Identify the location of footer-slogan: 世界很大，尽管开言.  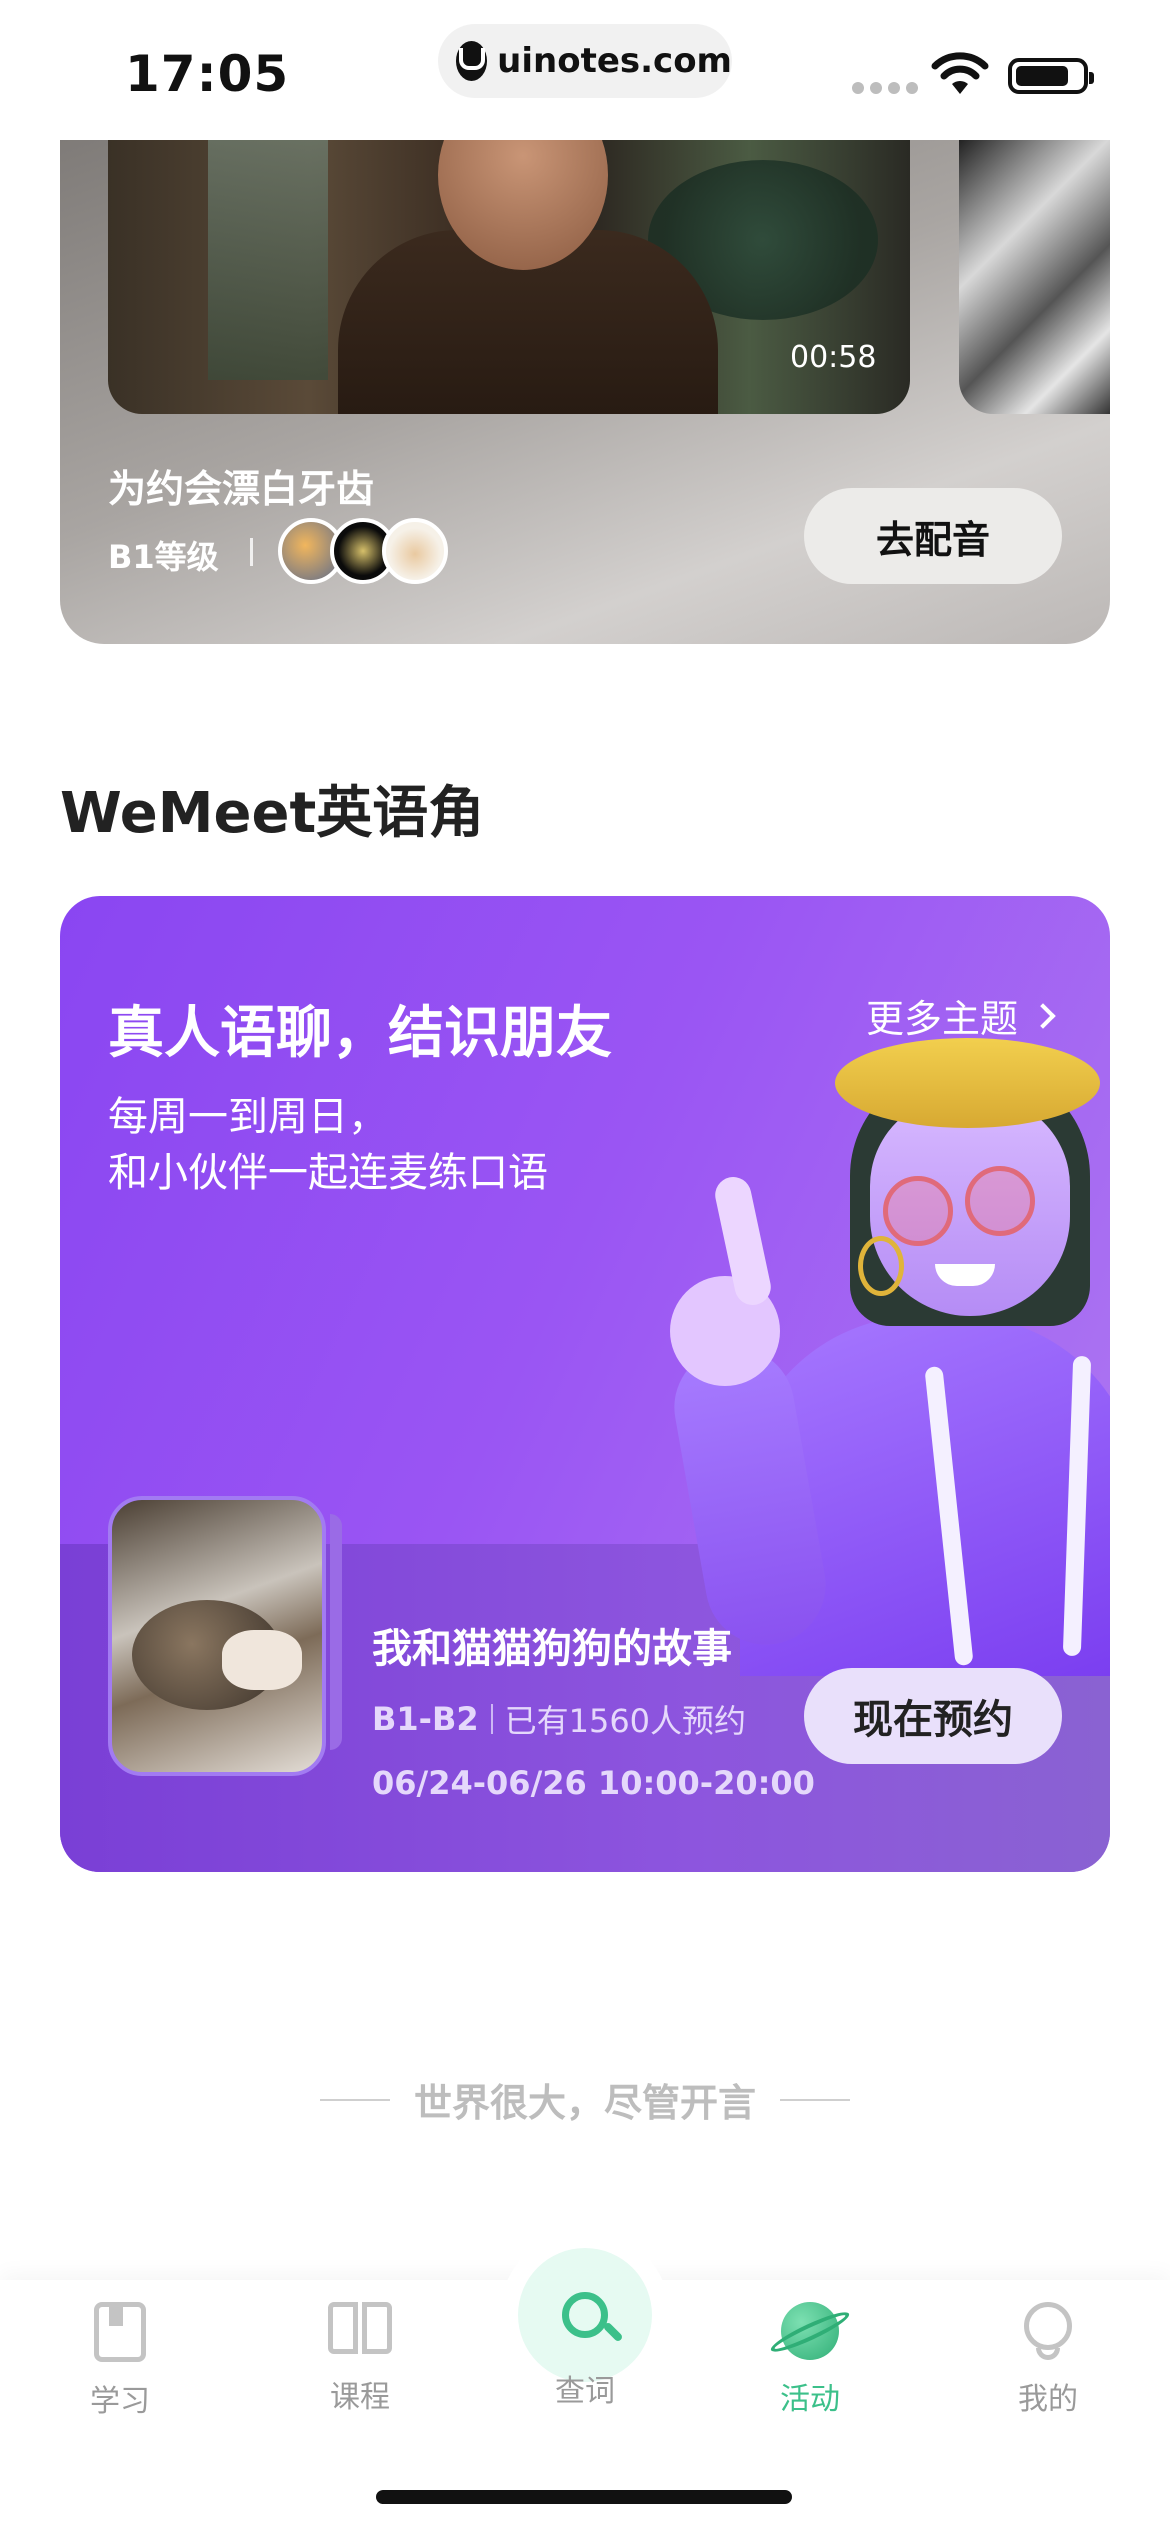
(585, 2099).